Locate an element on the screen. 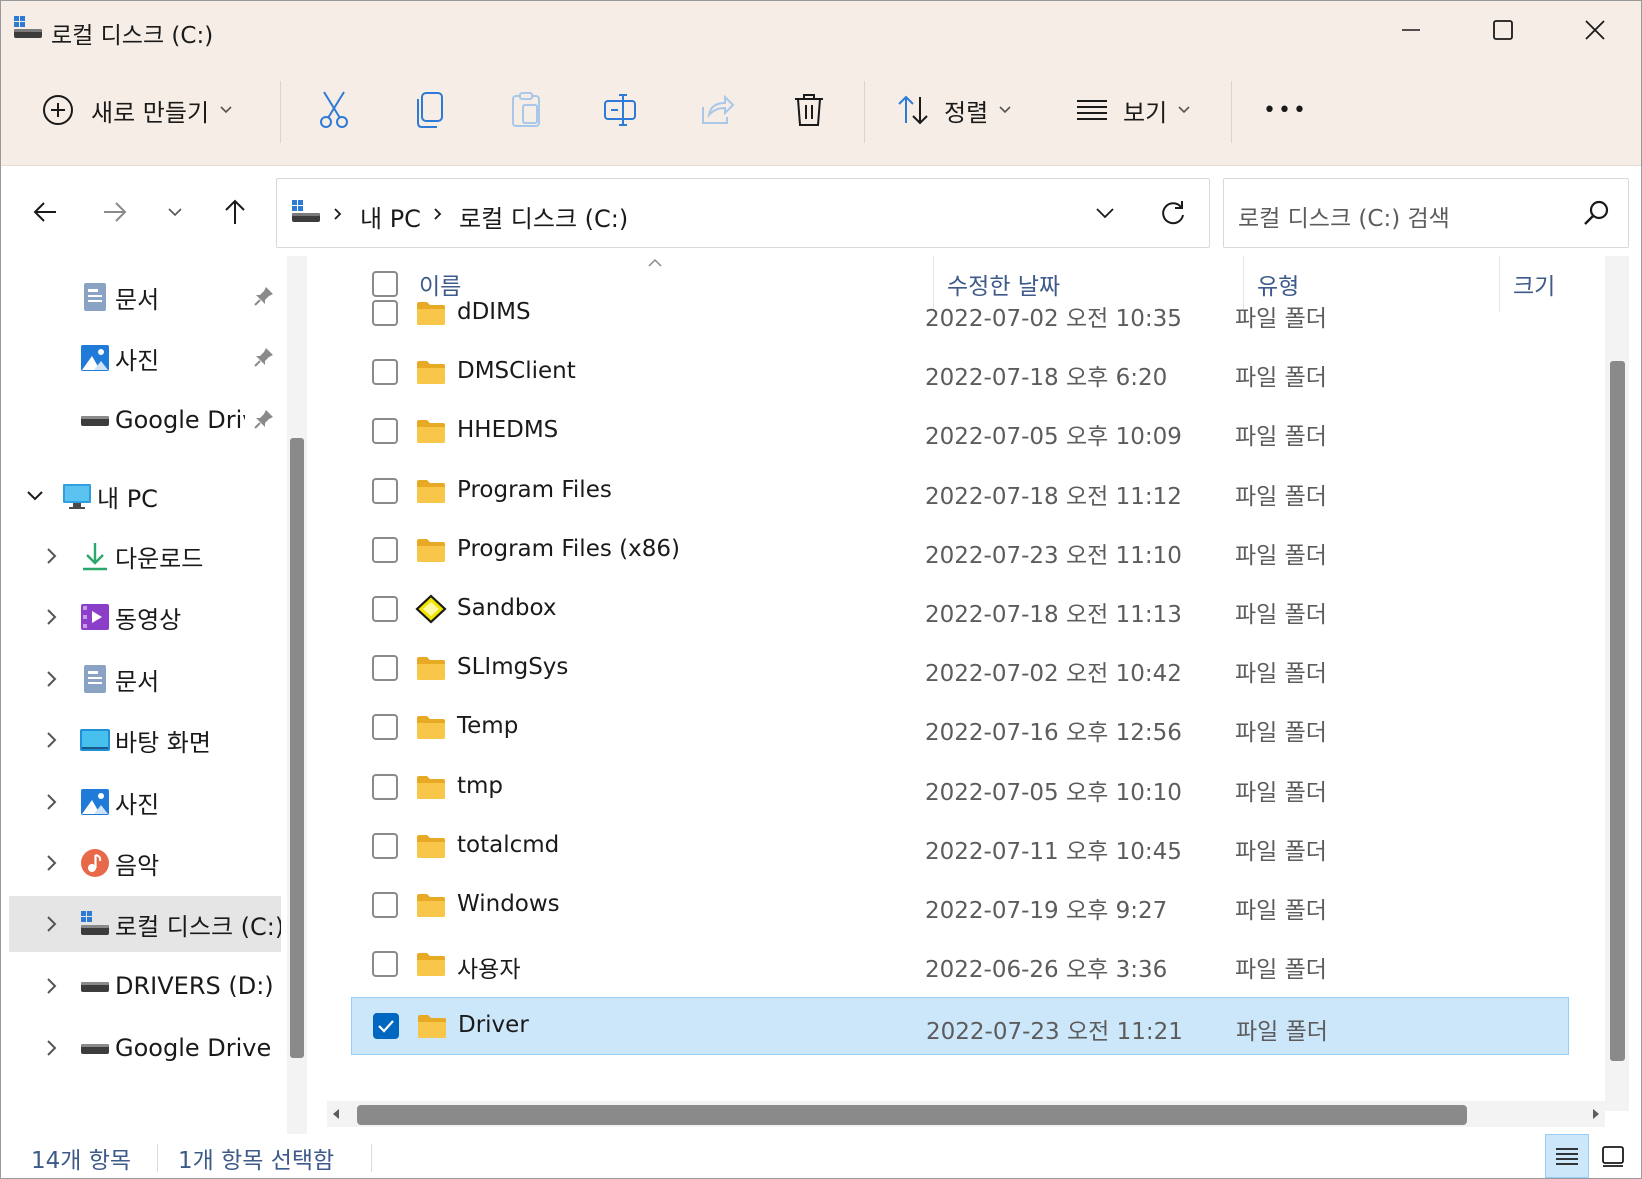 The image size is (1642, 1179). rename-button is located at coordinates (621, 110).